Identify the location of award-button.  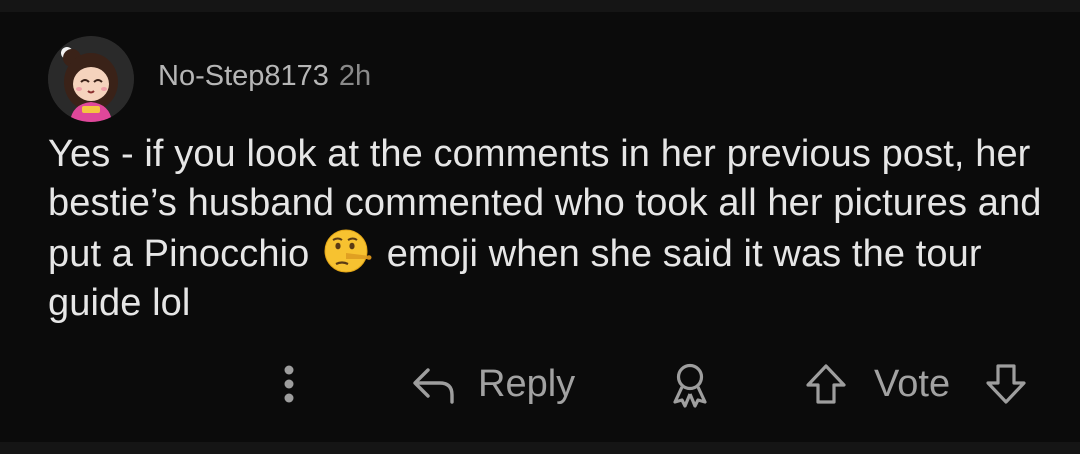
(690, 384).